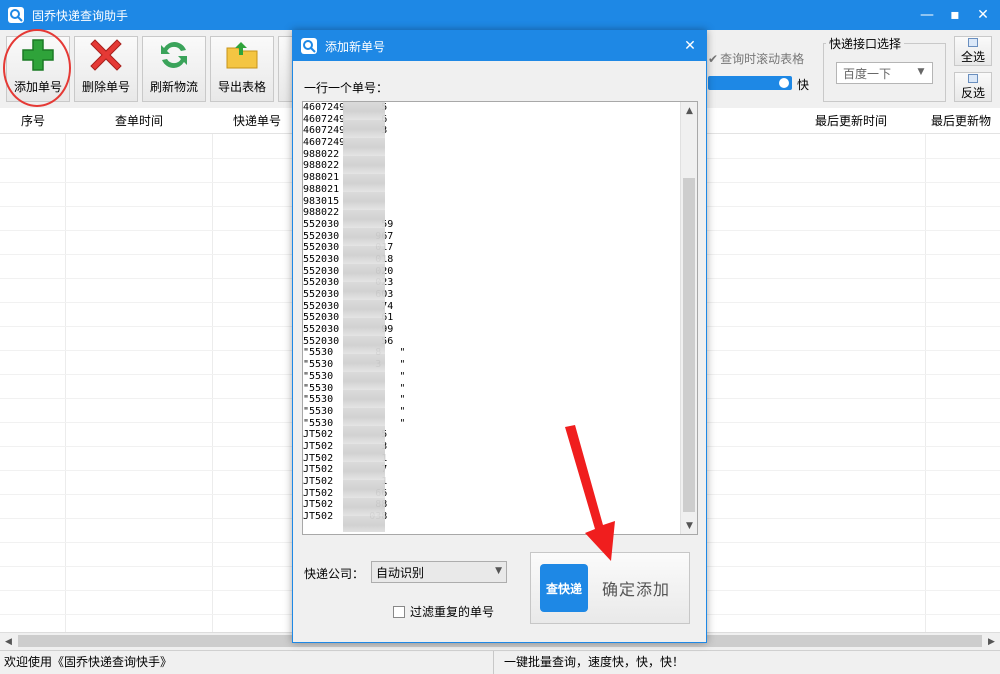 Image resolution: width=1000 pixels, height=674 pixels. What do you see at coordinates (713, 58) in the screenshot?
I see `check-icon: ✔` at bounding box center [713, 58].